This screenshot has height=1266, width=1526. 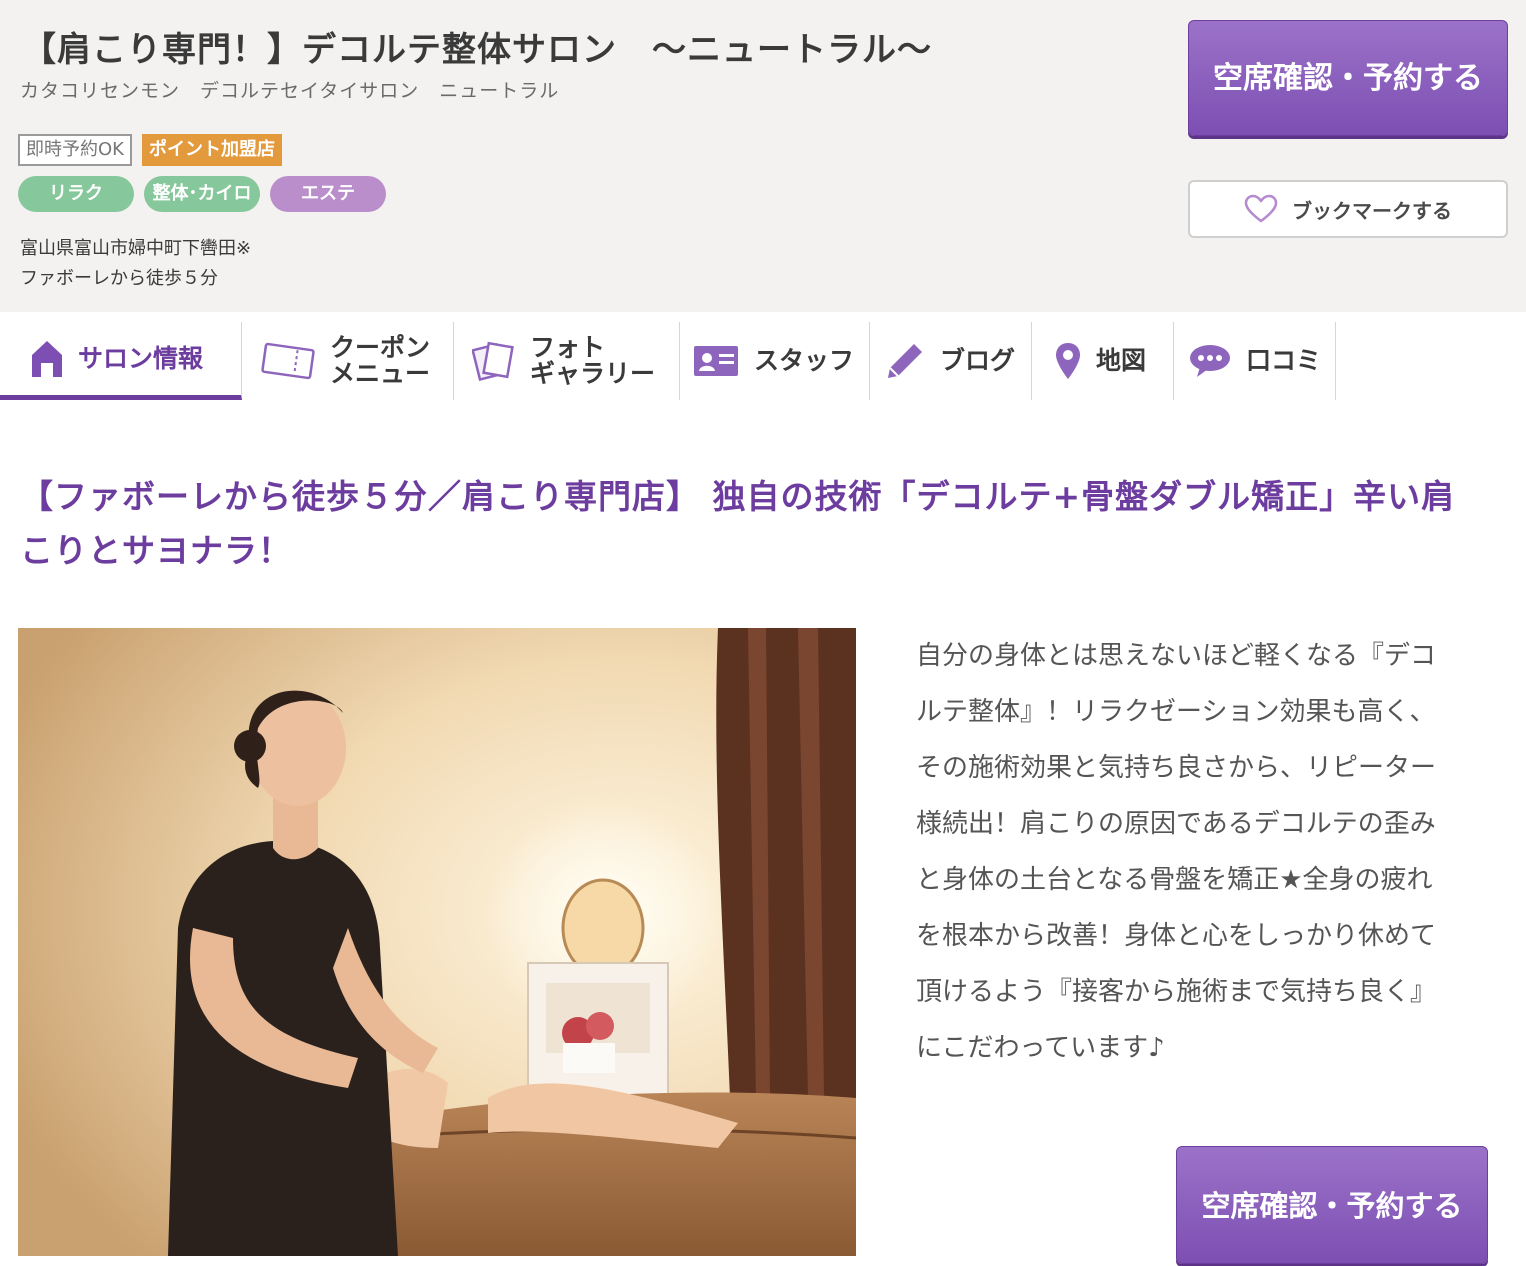 I want to click on tab-label: クーポン メニュー, so click(x=380, y=361).